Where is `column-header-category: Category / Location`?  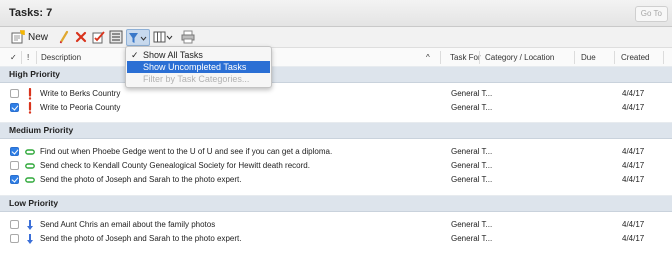 column-header-category: Category / Location is located at coordinates (519, 57).